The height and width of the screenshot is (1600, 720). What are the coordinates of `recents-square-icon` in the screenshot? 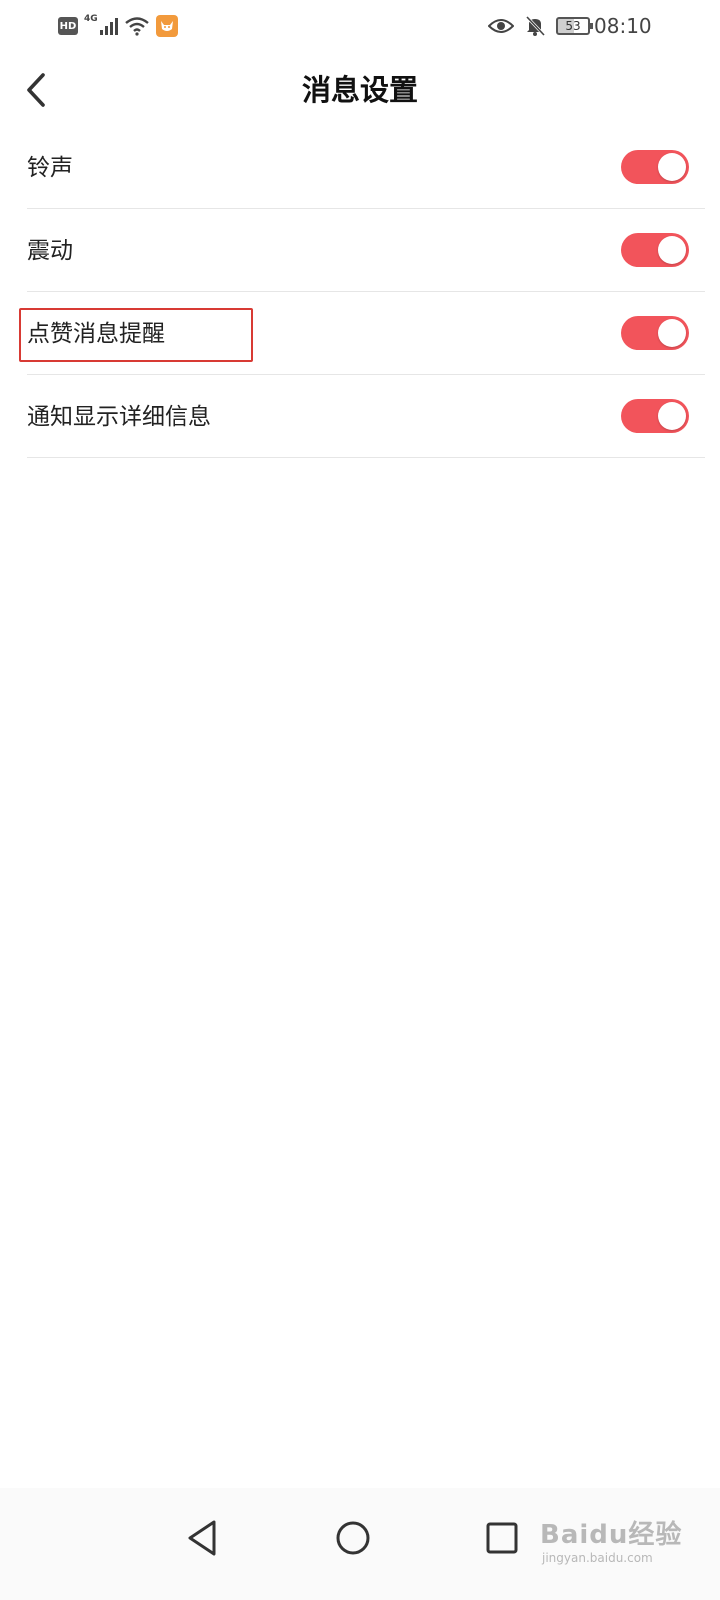 It's located at (502, 1538).